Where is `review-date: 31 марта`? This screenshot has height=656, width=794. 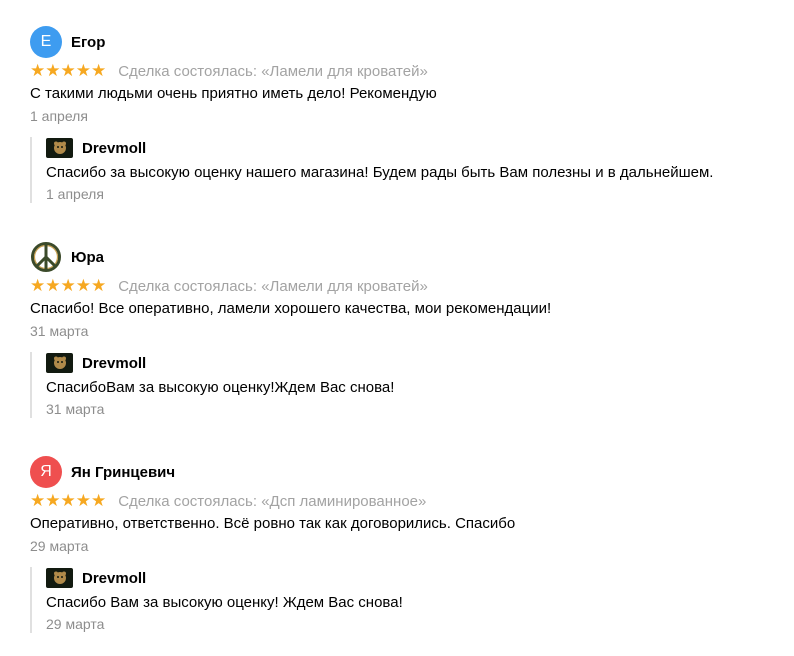 review-date: 31 марта is located at coordinates (59, 331).